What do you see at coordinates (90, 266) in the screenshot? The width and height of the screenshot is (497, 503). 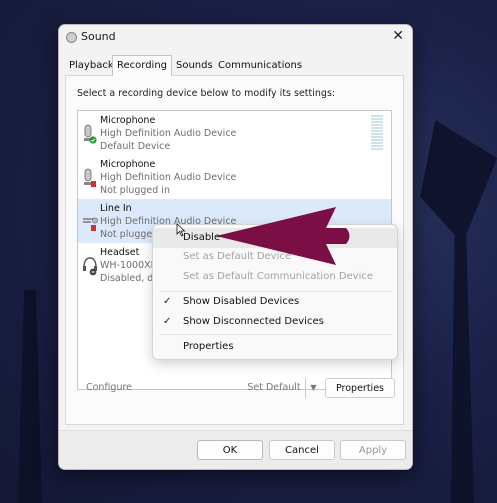 I see `headset-icon` at bounding box center [90, 266].